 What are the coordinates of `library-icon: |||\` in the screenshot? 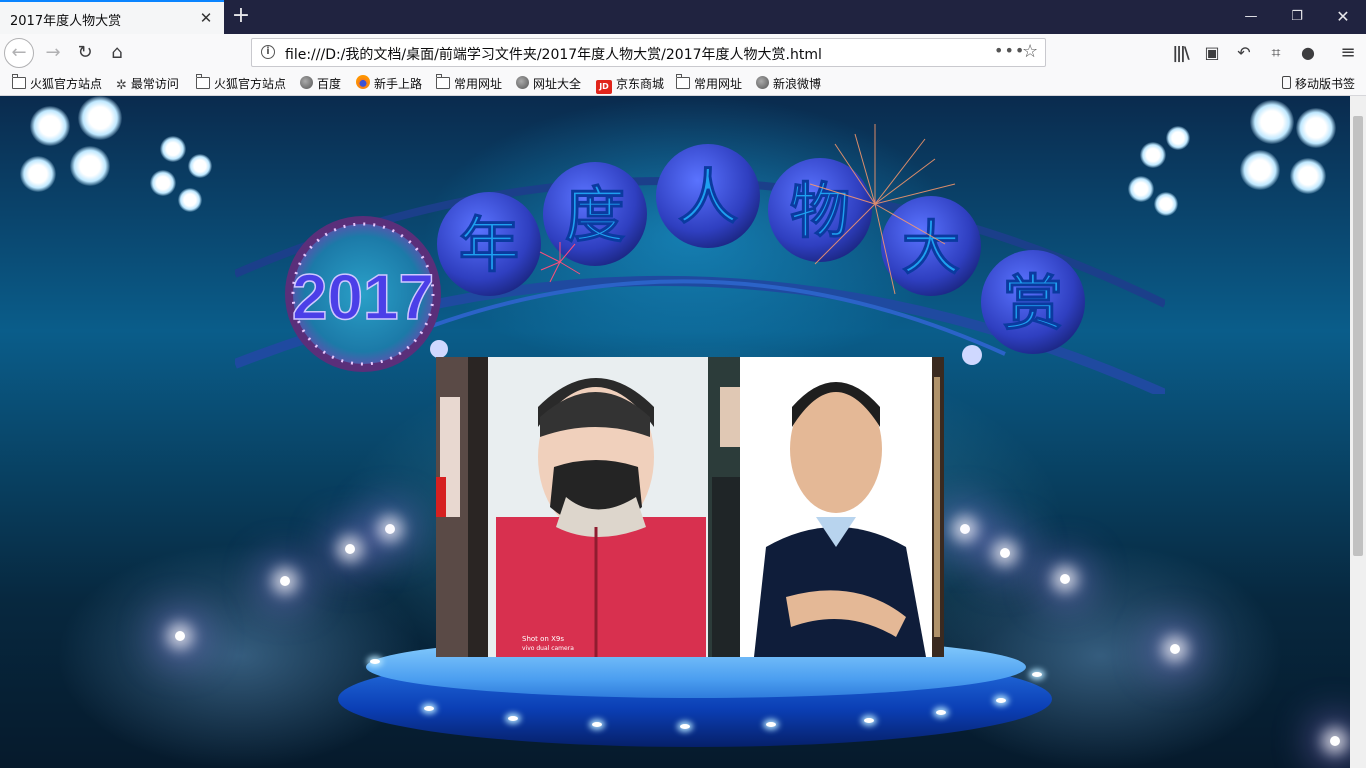 It's located at (1180, 53).